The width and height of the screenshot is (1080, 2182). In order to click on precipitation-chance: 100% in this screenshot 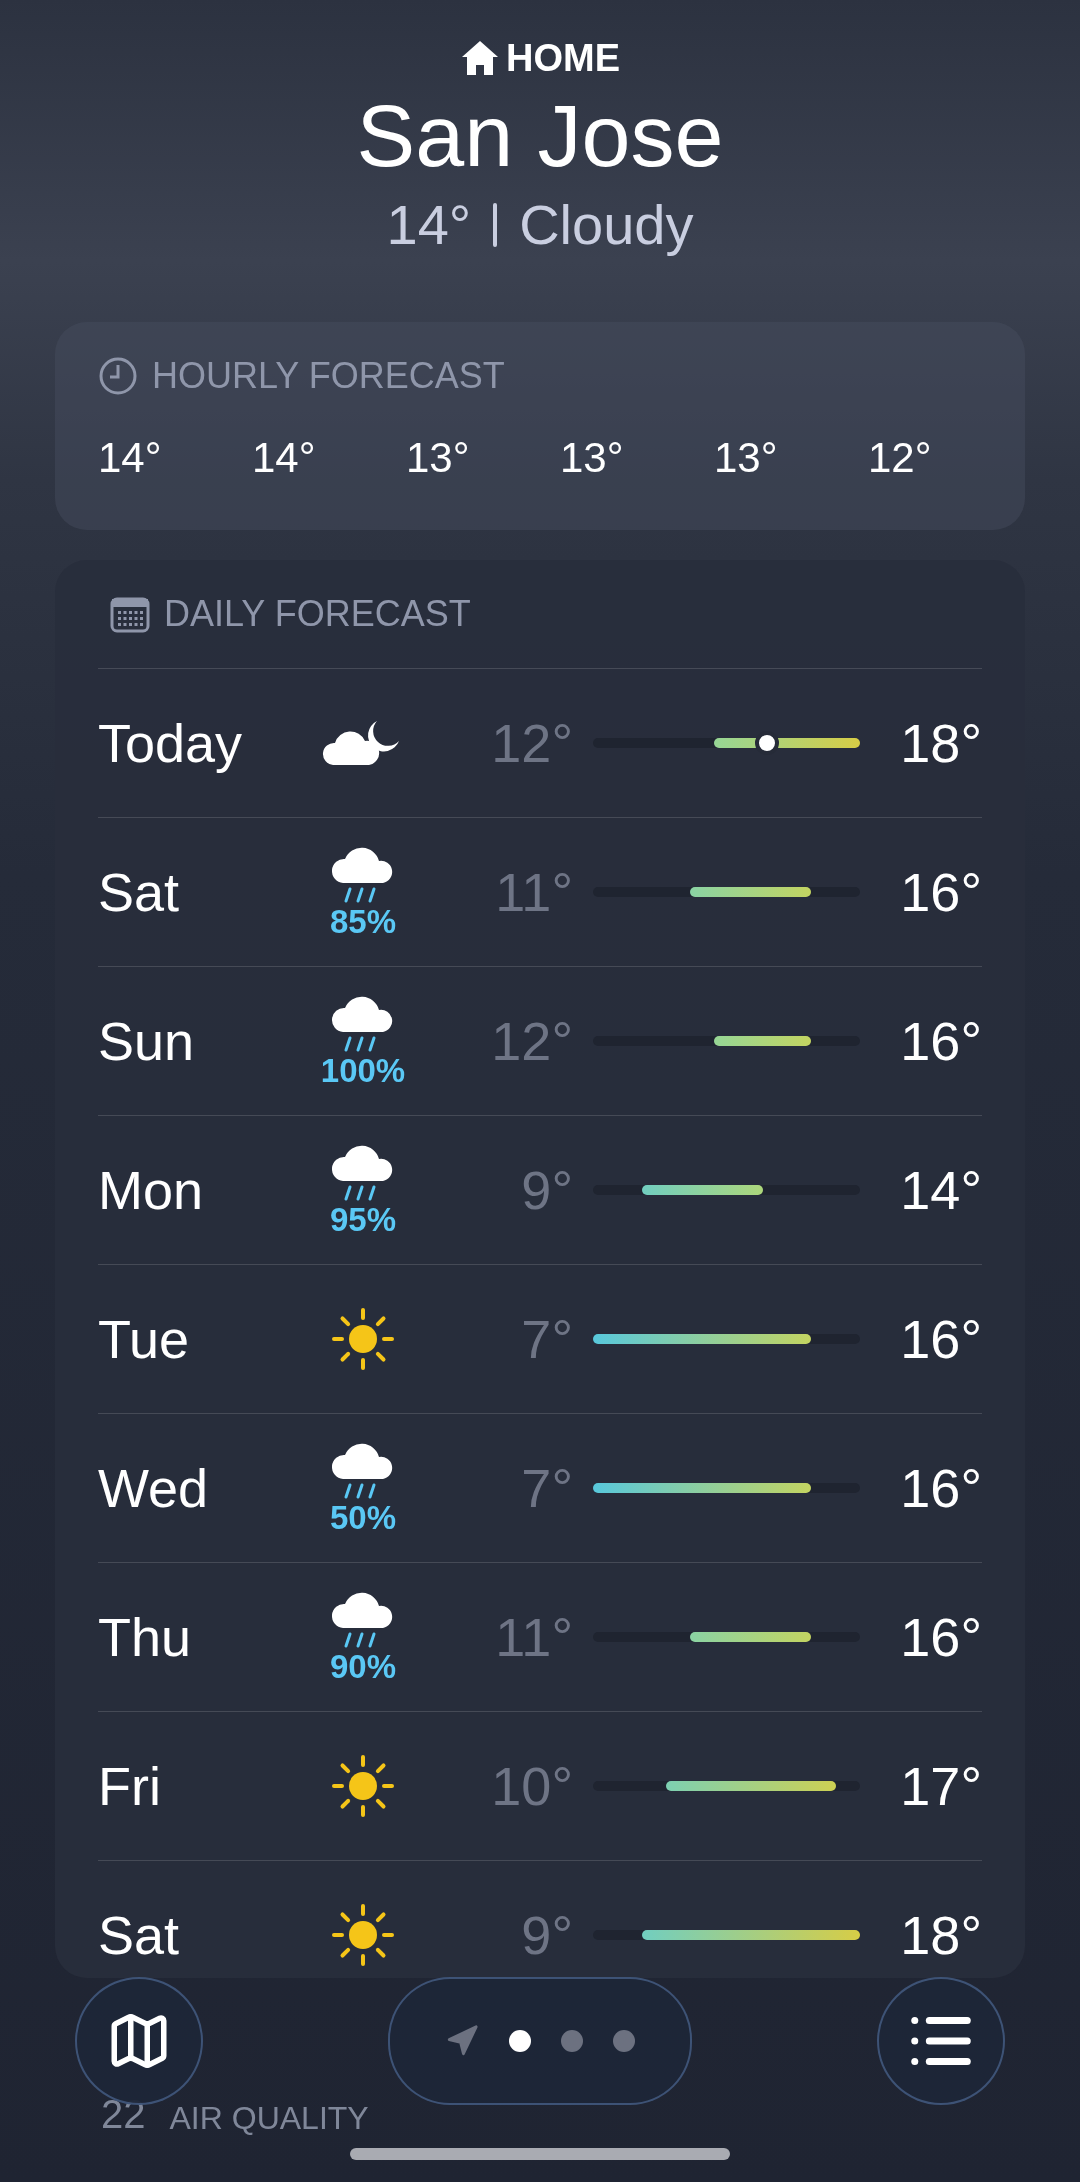, I will do `click(363, 1071)`.